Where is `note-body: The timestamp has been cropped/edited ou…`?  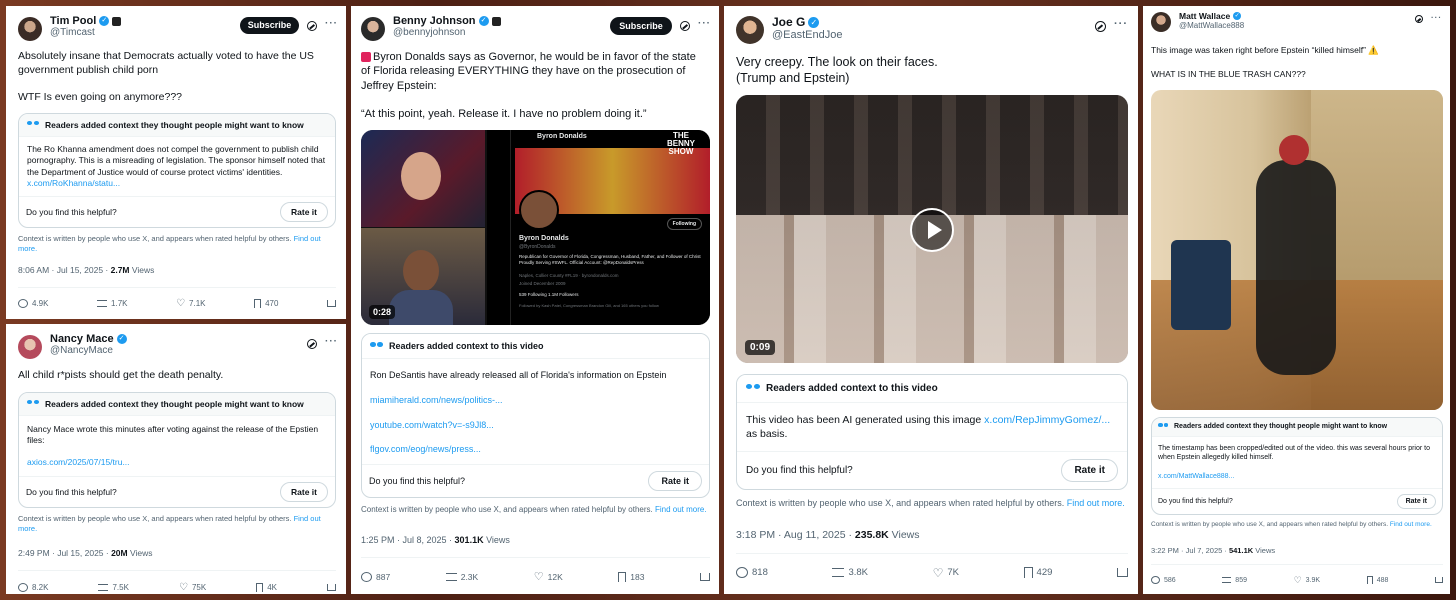 note-body: The timestamp has been cropped/edited ou… is located at coordinates (1297, 462).